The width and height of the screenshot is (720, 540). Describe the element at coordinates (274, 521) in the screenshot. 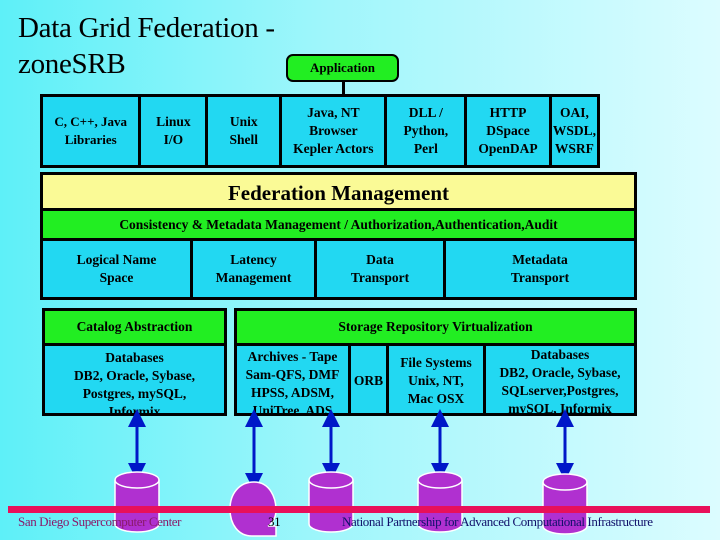

I see `slide-page-number: 31` at that location.